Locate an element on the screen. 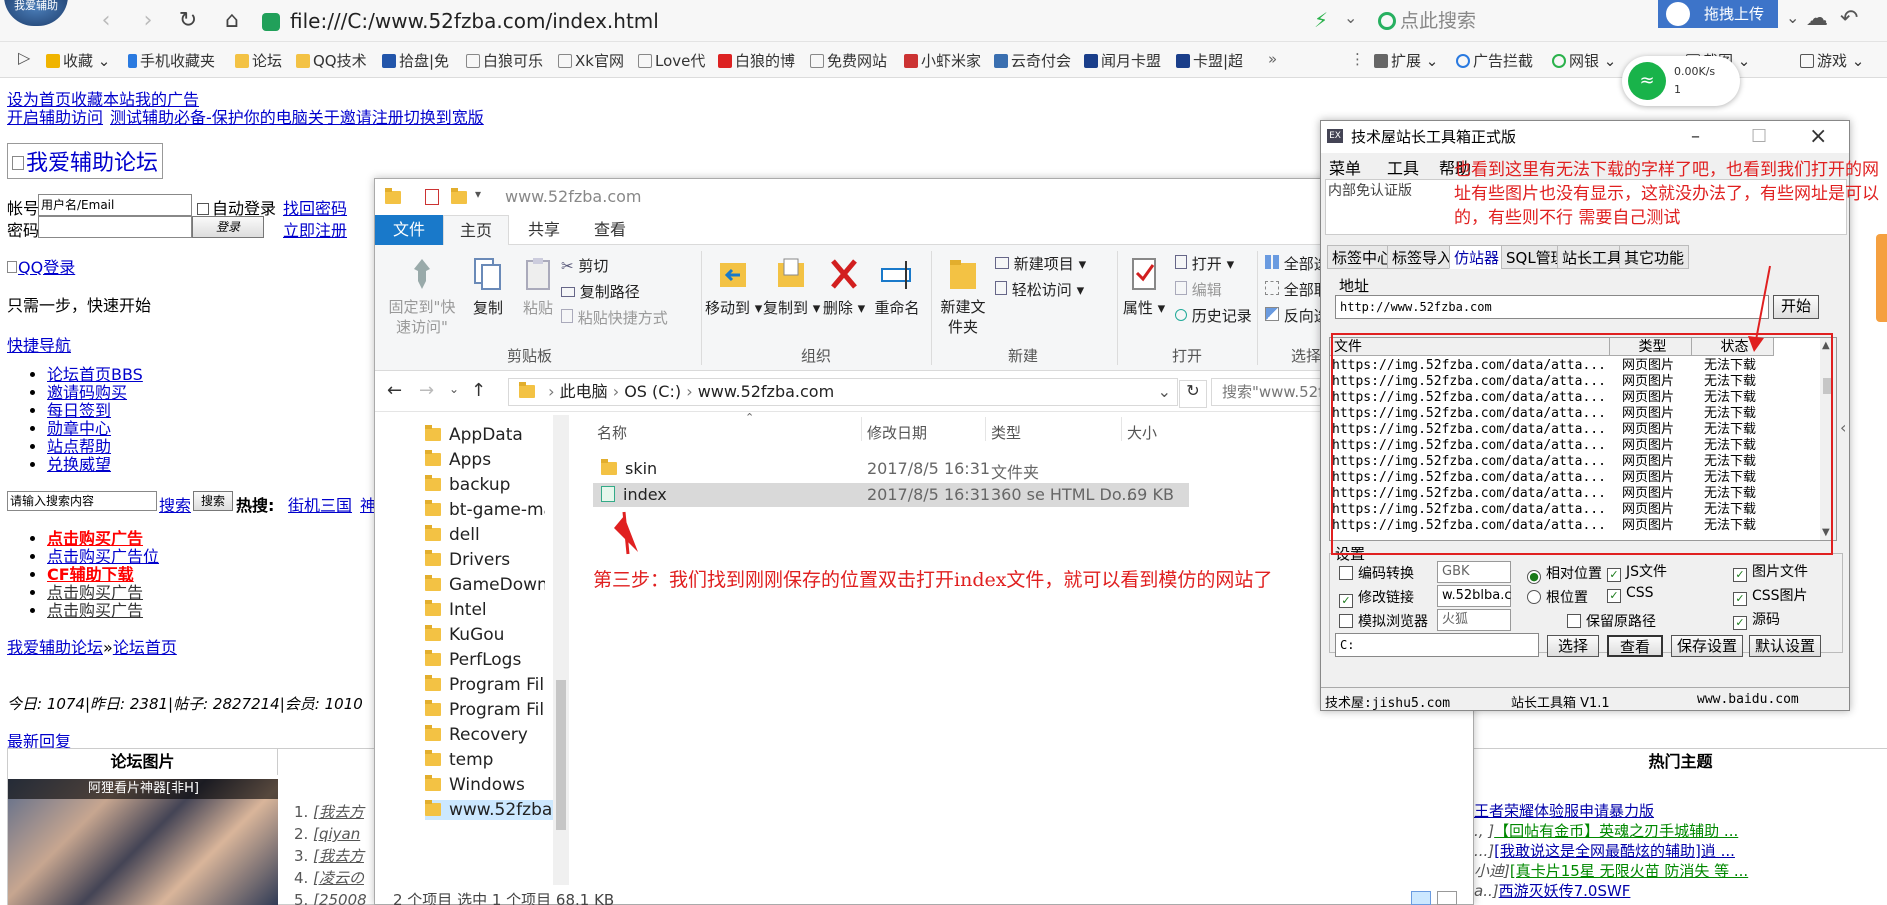 Image resolution: width=1887 pixels, height=905 pixels. bookmark-item: 收藏 ⌄ is located at coordinates (78, 60).